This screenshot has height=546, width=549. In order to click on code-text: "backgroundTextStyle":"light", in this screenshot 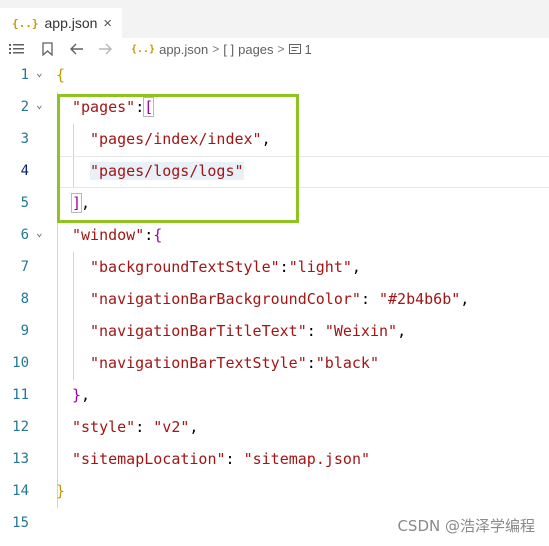, I will do `click(225, 267)`.